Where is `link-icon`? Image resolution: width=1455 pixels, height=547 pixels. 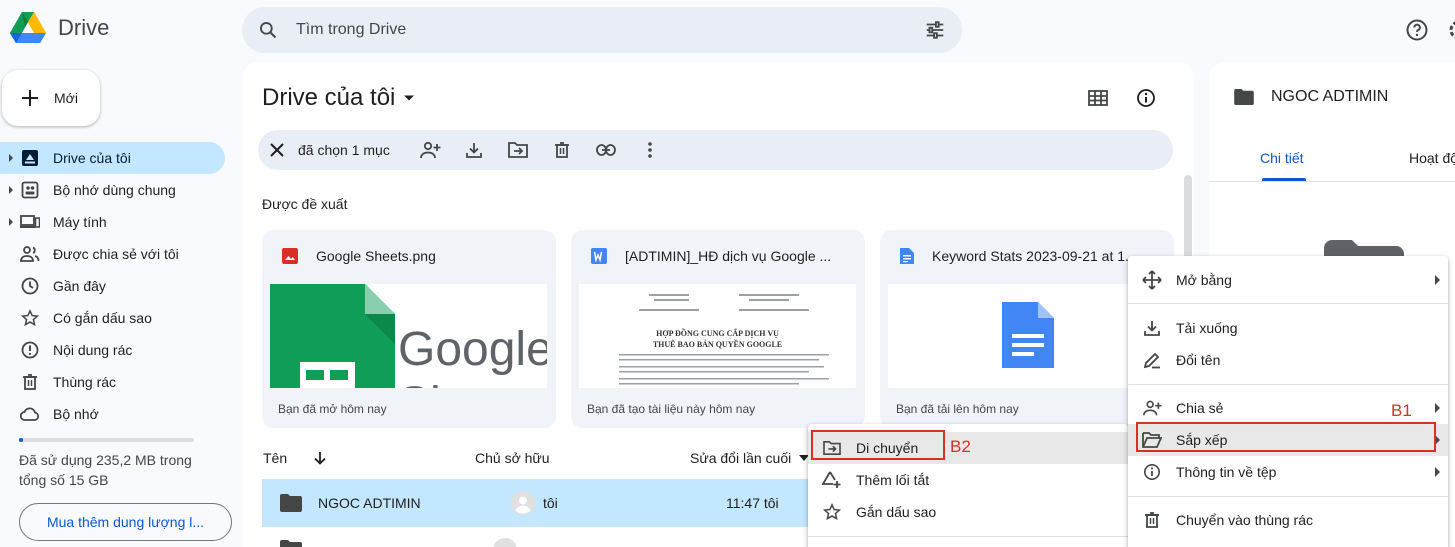
link-icon is located at coordinates (606, 150).